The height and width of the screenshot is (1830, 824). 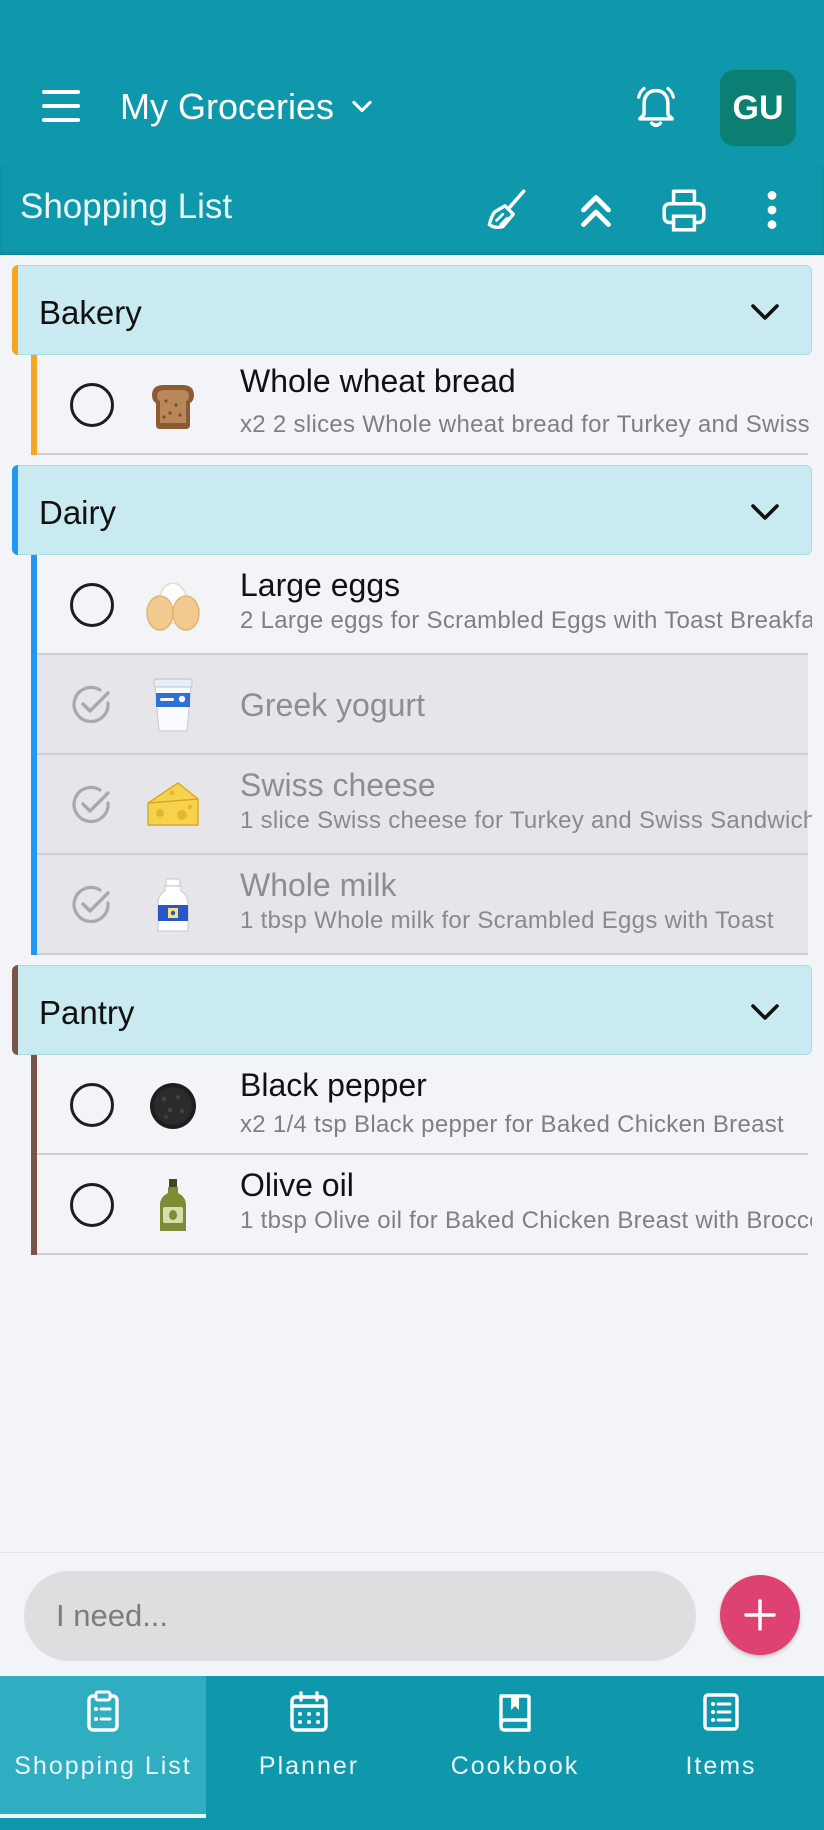 I want to click on item-name: Greek yogurt, so click(x=332, y=705).